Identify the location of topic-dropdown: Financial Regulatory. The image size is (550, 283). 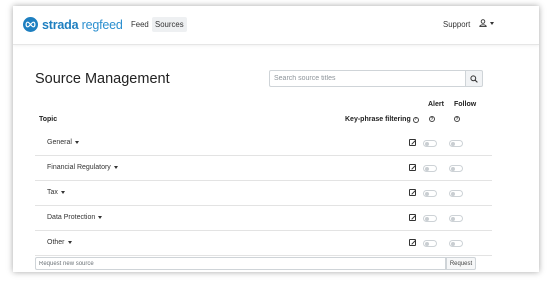
(82, 167).